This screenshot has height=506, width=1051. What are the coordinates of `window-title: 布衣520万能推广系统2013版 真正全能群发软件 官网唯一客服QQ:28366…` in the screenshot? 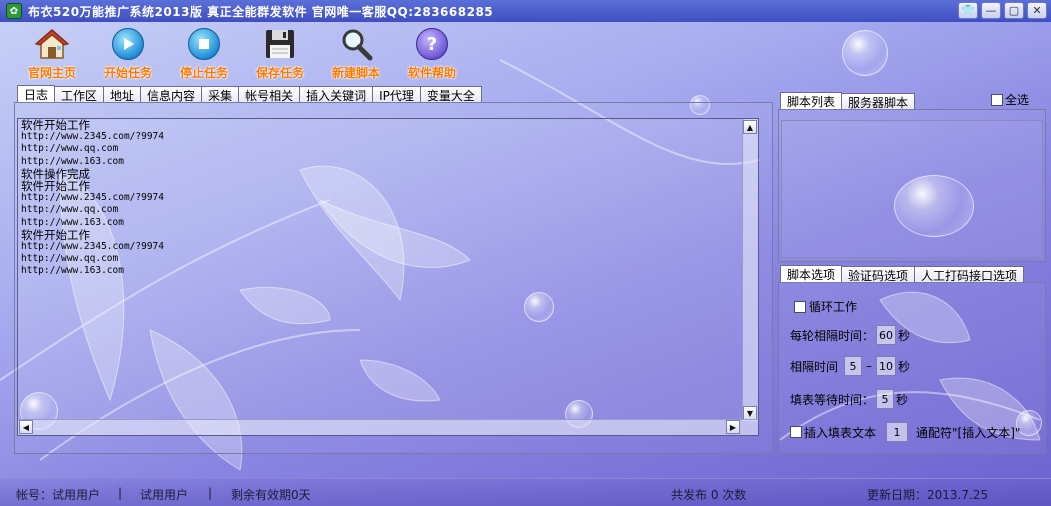 It's located at (261, 11).